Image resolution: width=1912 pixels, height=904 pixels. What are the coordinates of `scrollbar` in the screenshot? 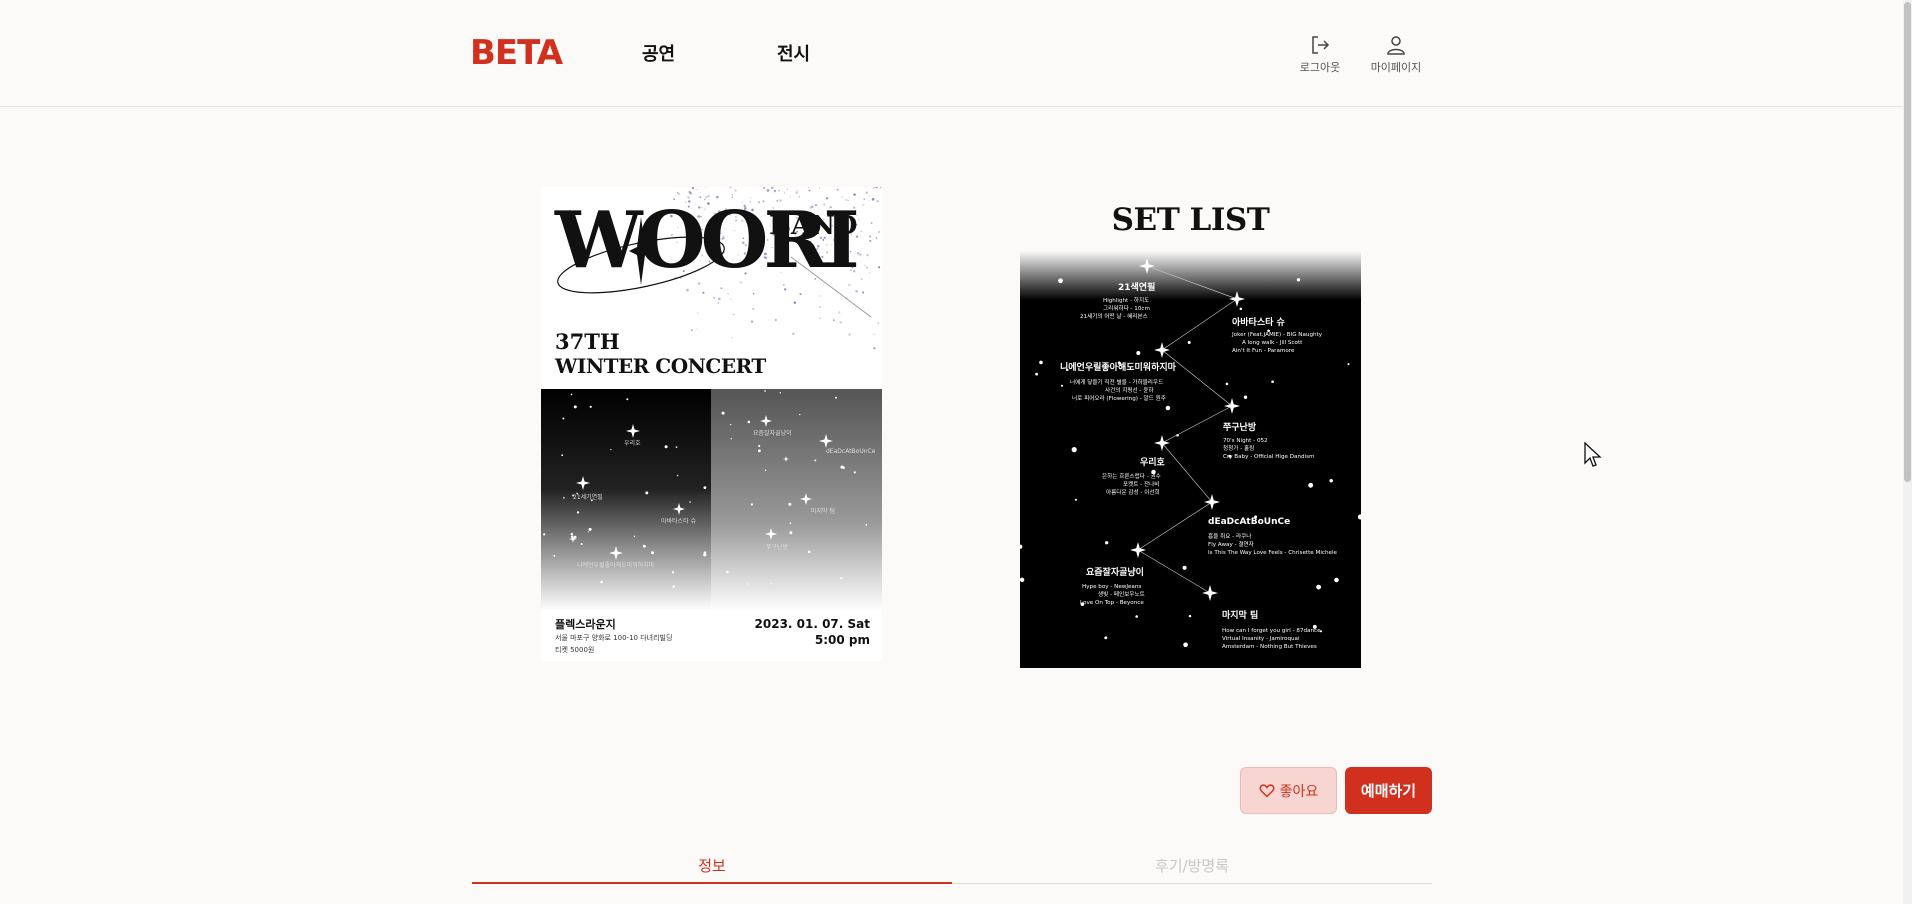 It's located at (1907, 452).